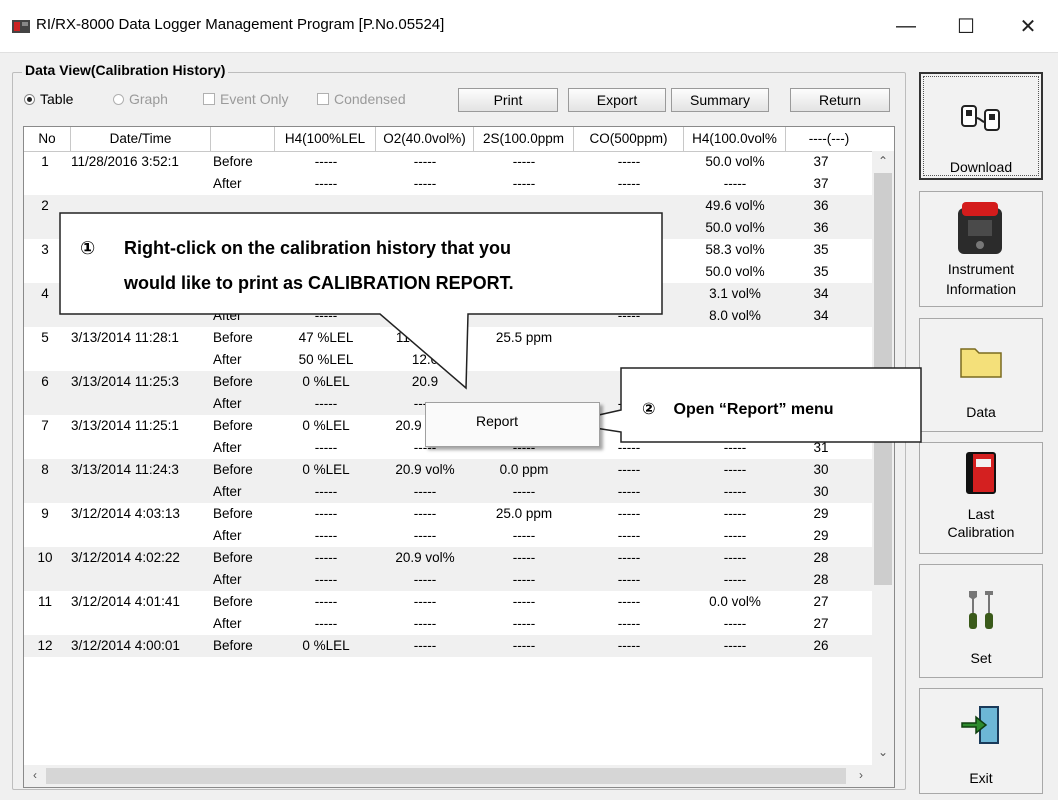 Image resolution: width=1058 pixels, height=800 pixels. Describe the element at coordinates (821, 513) in the screenshot. I see `cell-extra: 29` at that location.